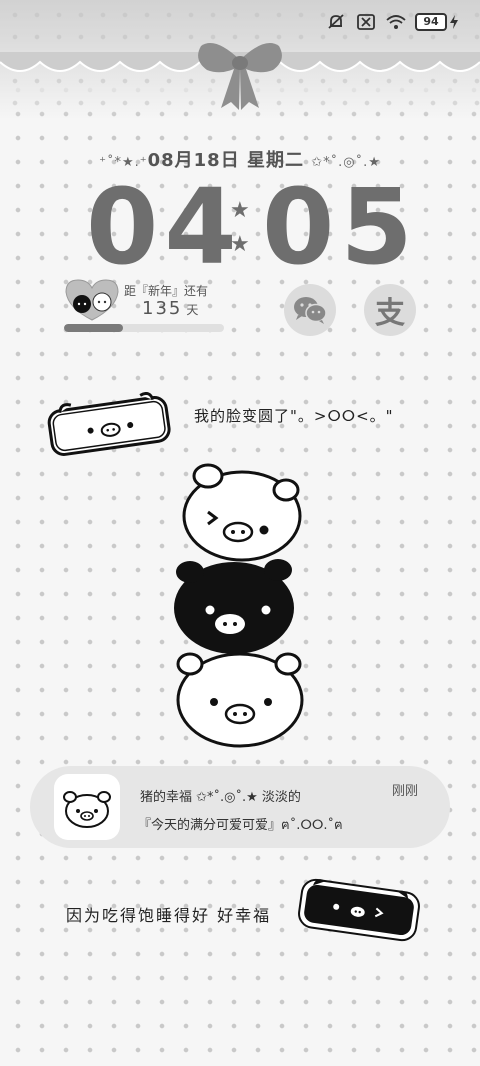 The height and width of the screenshot is (1066, 480). Describe the element at coordinates (92, 300) in the screenshot. I see `heart-pig-avatar` at that location.